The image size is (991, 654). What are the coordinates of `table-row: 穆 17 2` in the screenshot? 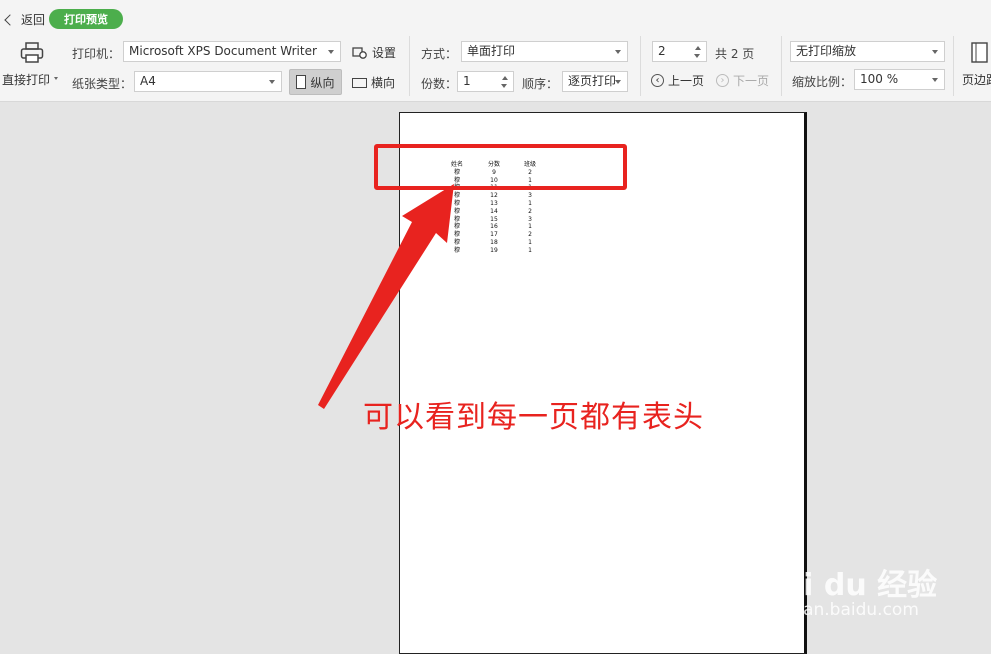 It's located at (493, 235).